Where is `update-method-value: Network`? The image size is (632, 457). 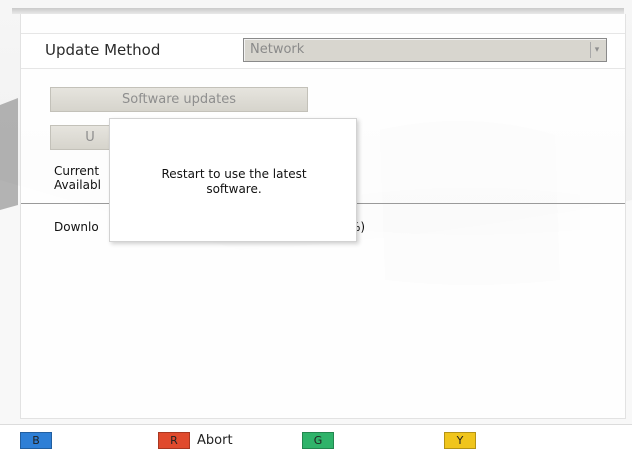 update-method-value: Network is located at coordinates (277, 49).